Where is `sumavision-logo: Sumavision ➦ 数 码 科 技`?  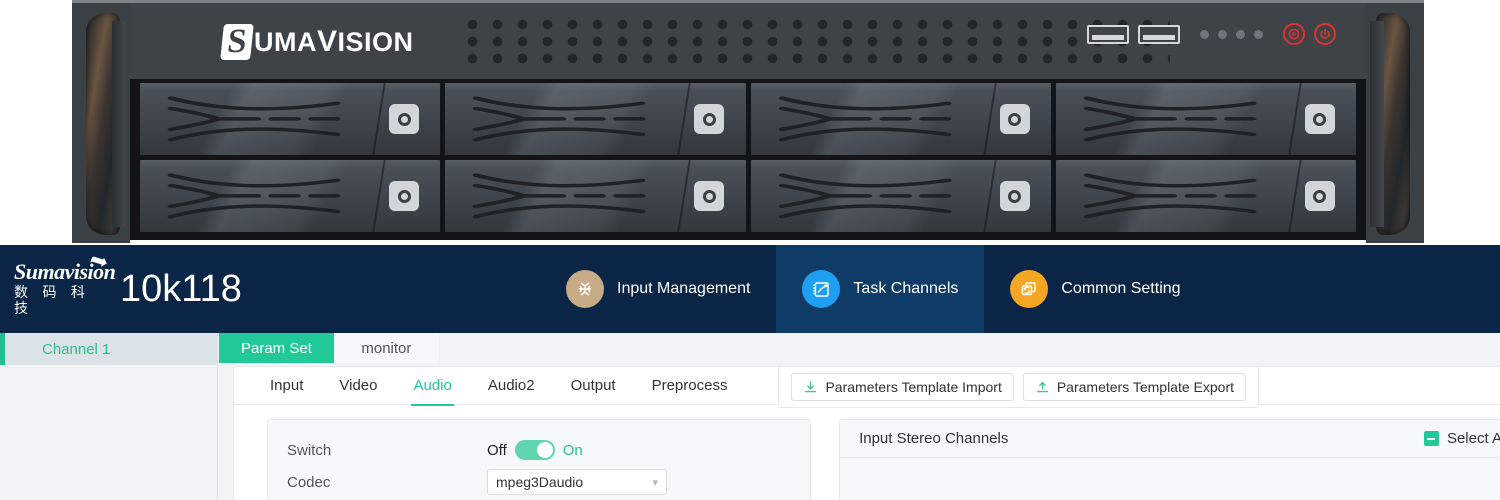
sumavision-logo: Sumavision ➦ 数 码 科 技 is located at coordinates (65, 281).